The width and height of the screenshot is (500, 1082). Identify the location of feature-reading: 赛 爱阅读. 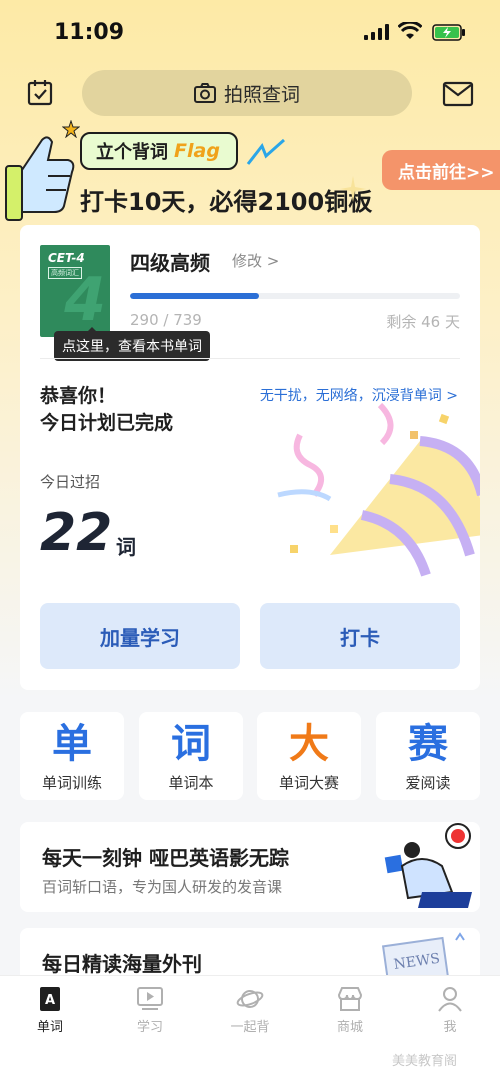
(428, 756).